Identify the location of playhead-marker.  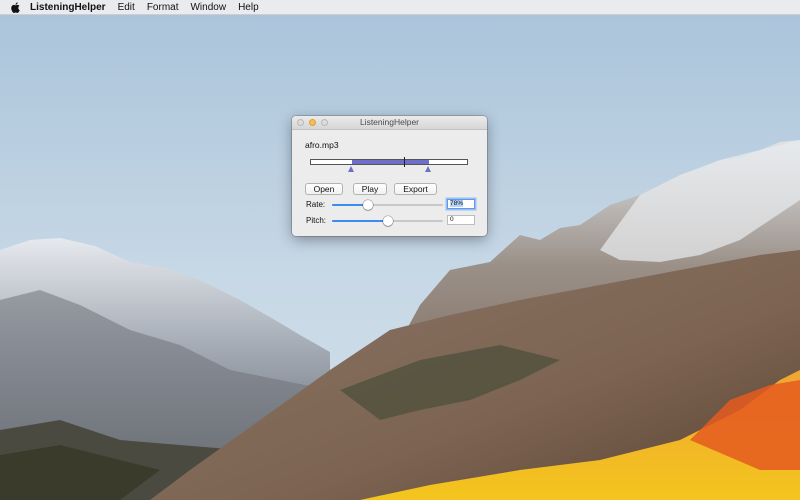
(405, 162).